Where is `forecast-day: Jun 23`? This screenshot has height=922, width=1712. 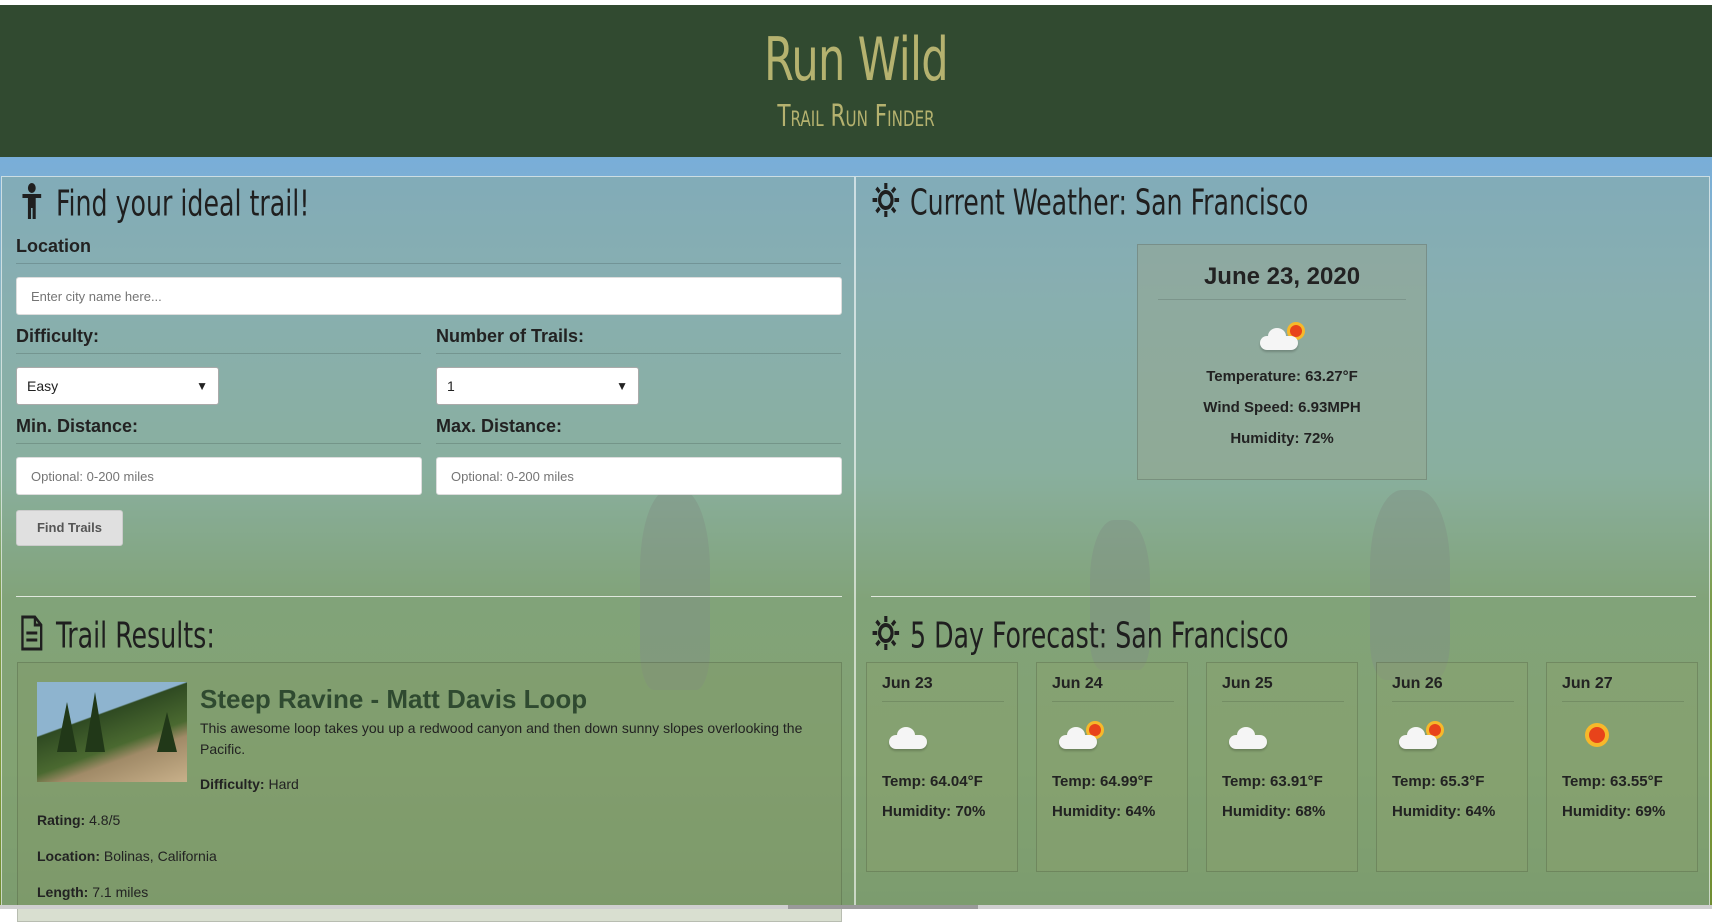 forecast-day: Jun 23 is located at coordinates (943, 688).